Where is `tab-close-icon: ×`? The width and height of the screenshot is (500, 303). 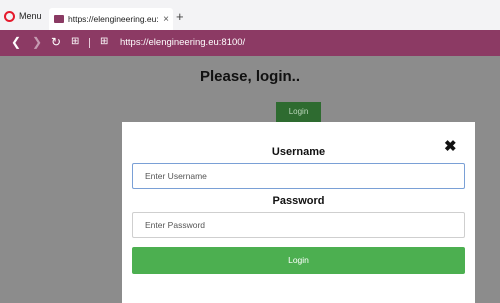
tab-close-icon: × is located at coordinates (166, 19).